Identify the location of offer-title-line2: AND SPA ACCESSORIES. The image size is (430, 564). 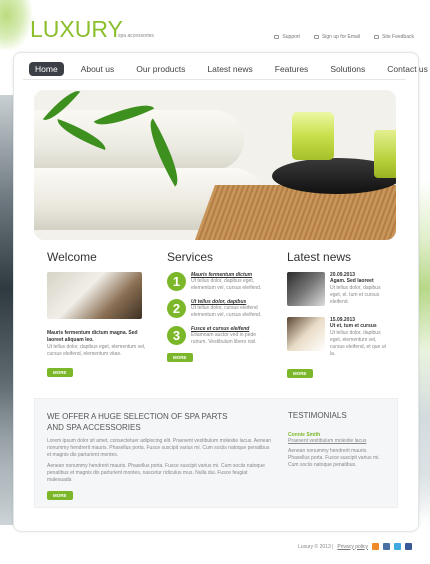
(94, 427).